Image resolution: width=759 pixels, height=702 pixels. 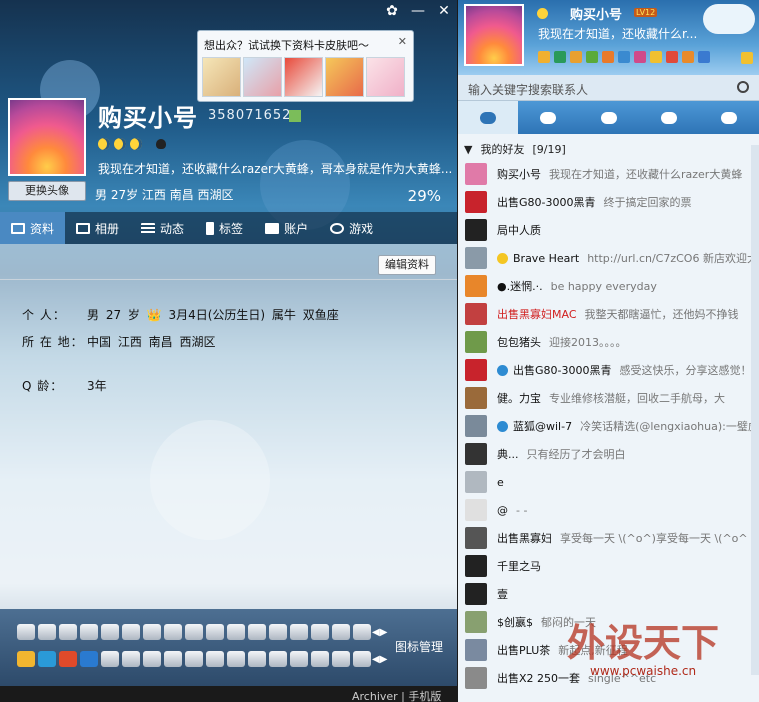 What do you see at coordinates (669, 117) in the screenshot?
I see `tab-discussion` at bounding box center [669, 117].